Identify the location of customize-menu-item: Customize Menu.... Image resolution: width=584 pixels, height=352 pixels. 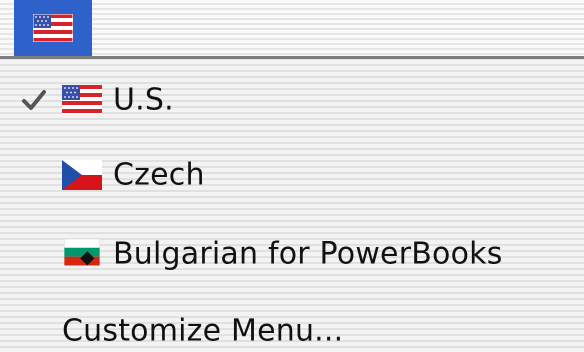
(292, 327).